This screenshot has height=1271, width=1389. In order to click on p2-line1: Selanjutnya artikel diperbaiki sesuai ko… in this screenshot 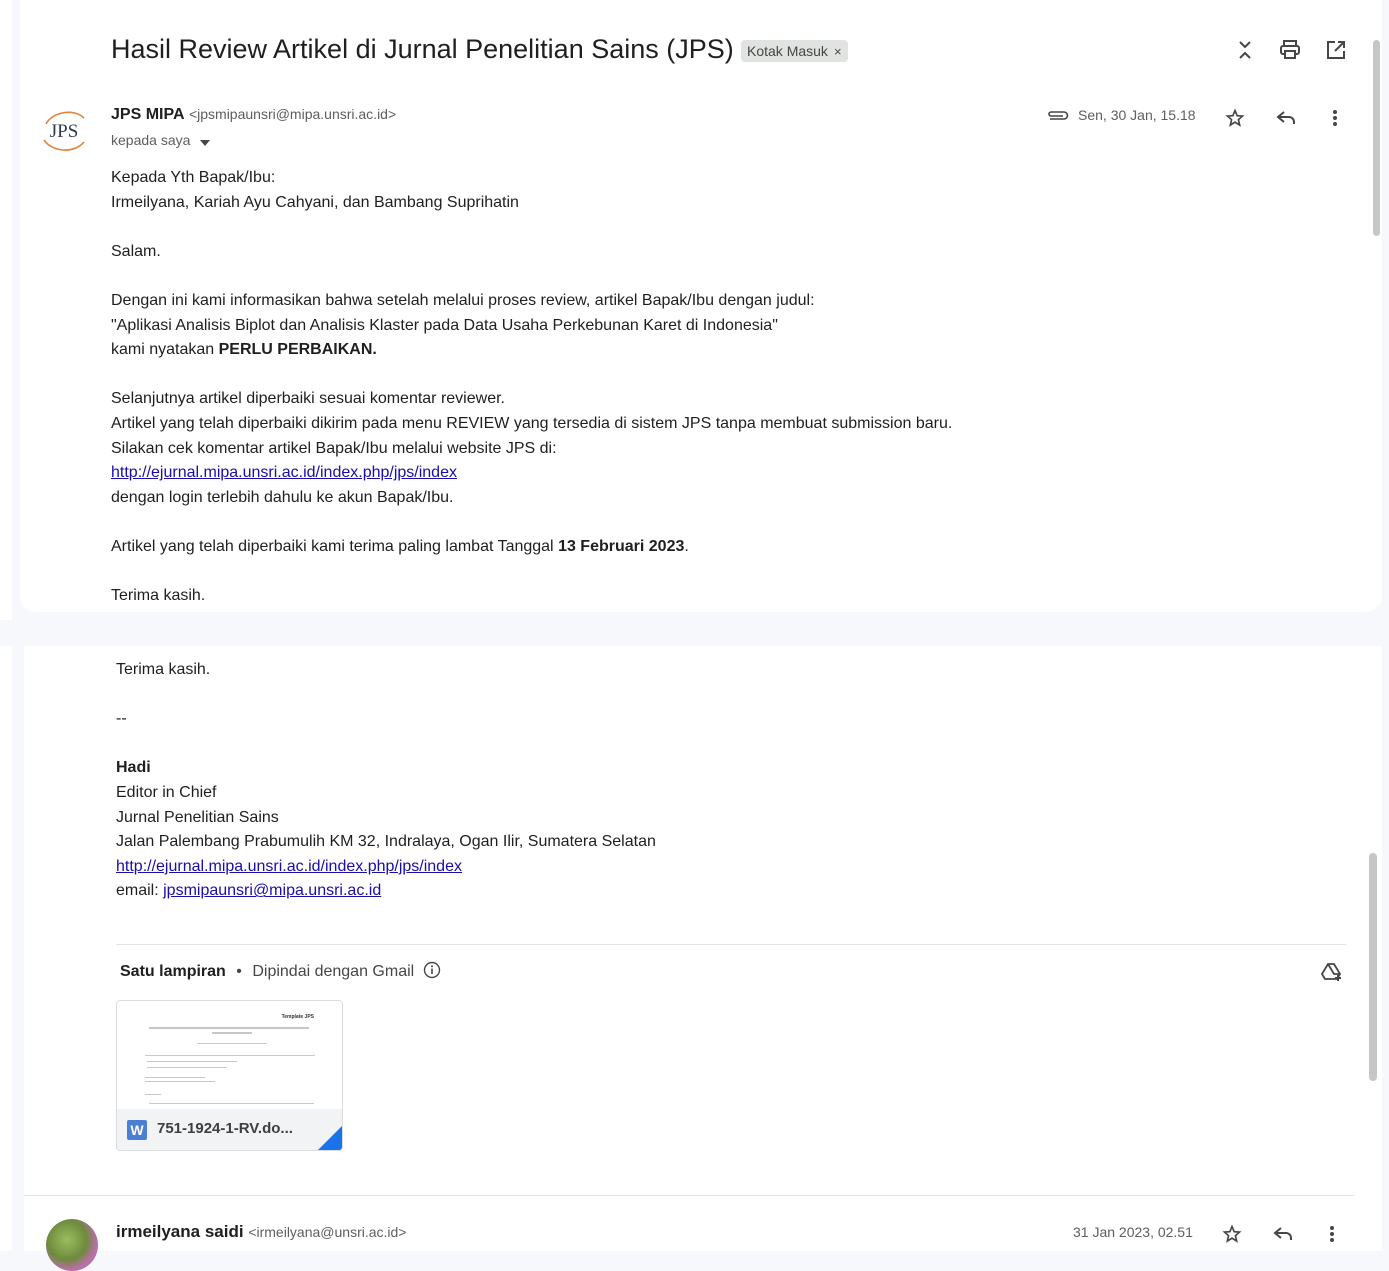, I will do `click(308, 399)`.